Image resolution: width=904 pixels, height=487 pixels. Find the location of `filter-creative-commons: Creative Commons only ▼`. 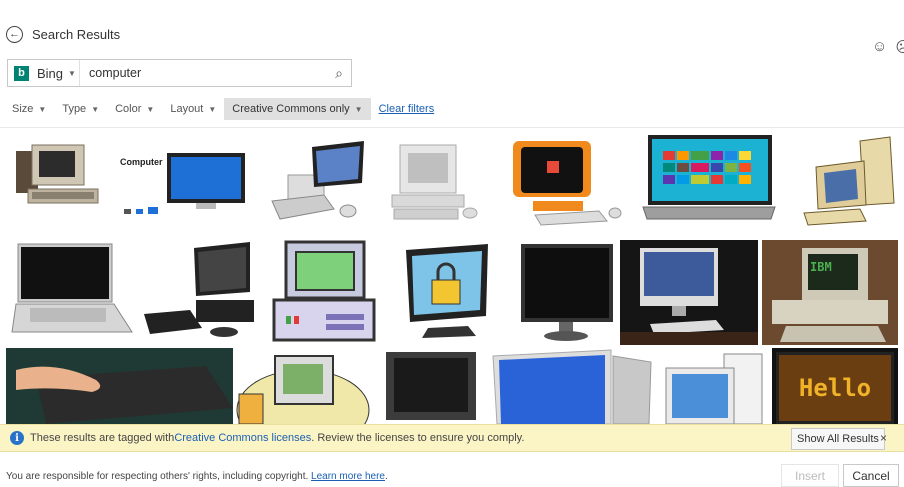

filter-creative-commons: Creative Commons only ▼ is located at coordinates (297, 109).